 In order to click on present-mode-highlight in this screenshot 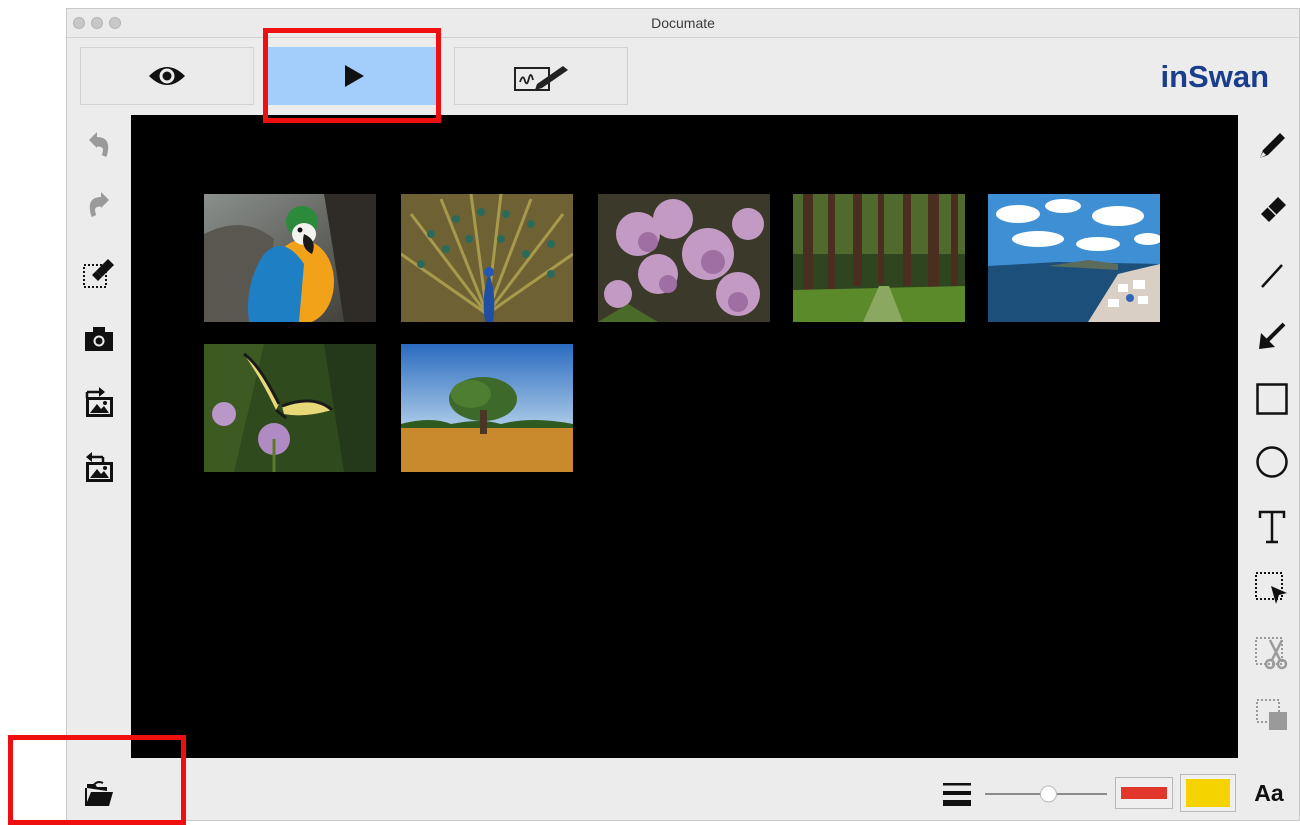, I will do `click(352, 75)`.